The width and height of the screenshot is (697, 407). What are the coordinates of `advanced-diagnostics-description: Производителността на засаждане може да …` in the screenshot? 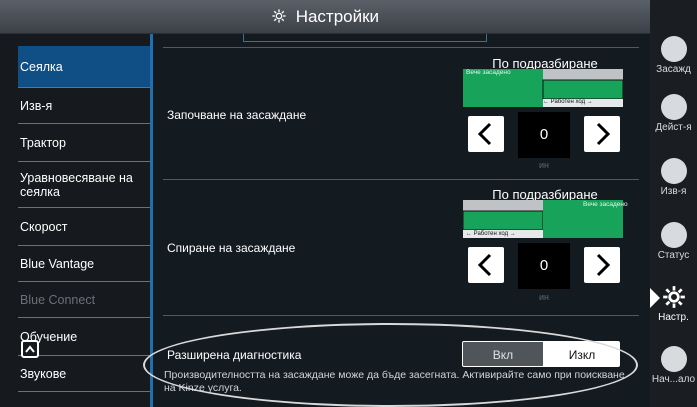 It's located at (394, 381).